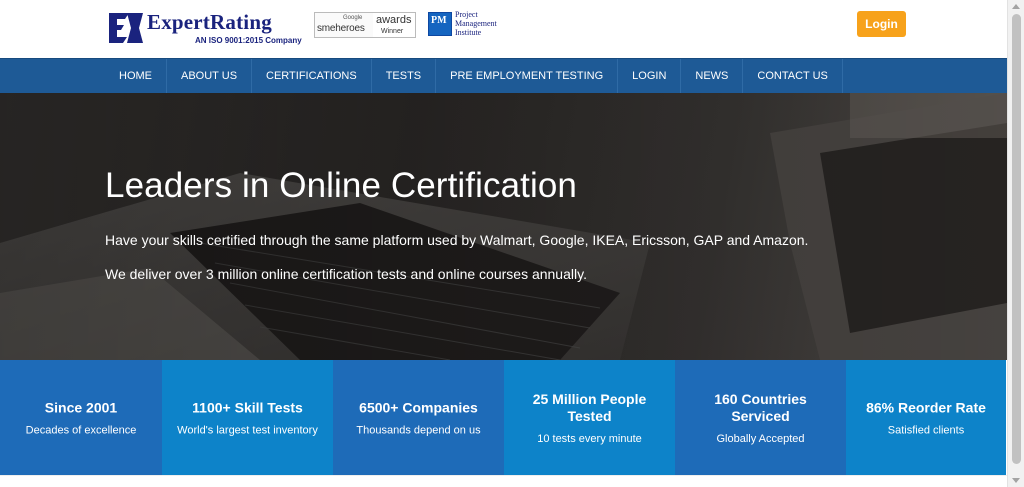 The width and height of the screenshot is (1024, 487). I want to click on nav-item-pre-employment-testing: PRE EMPLOYMENT TESTING, so click(527, 76).